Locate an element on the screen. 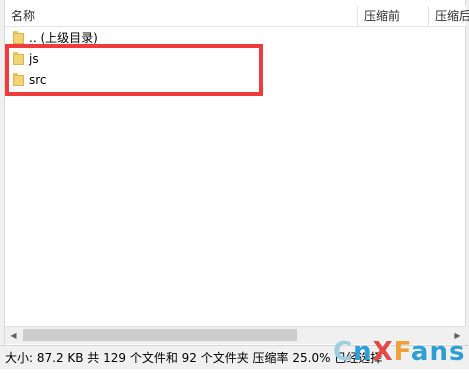 Image resolution: width=469 pixels, height=373 pixels. scrollbar-thumb is located at coordinates (160, 335).